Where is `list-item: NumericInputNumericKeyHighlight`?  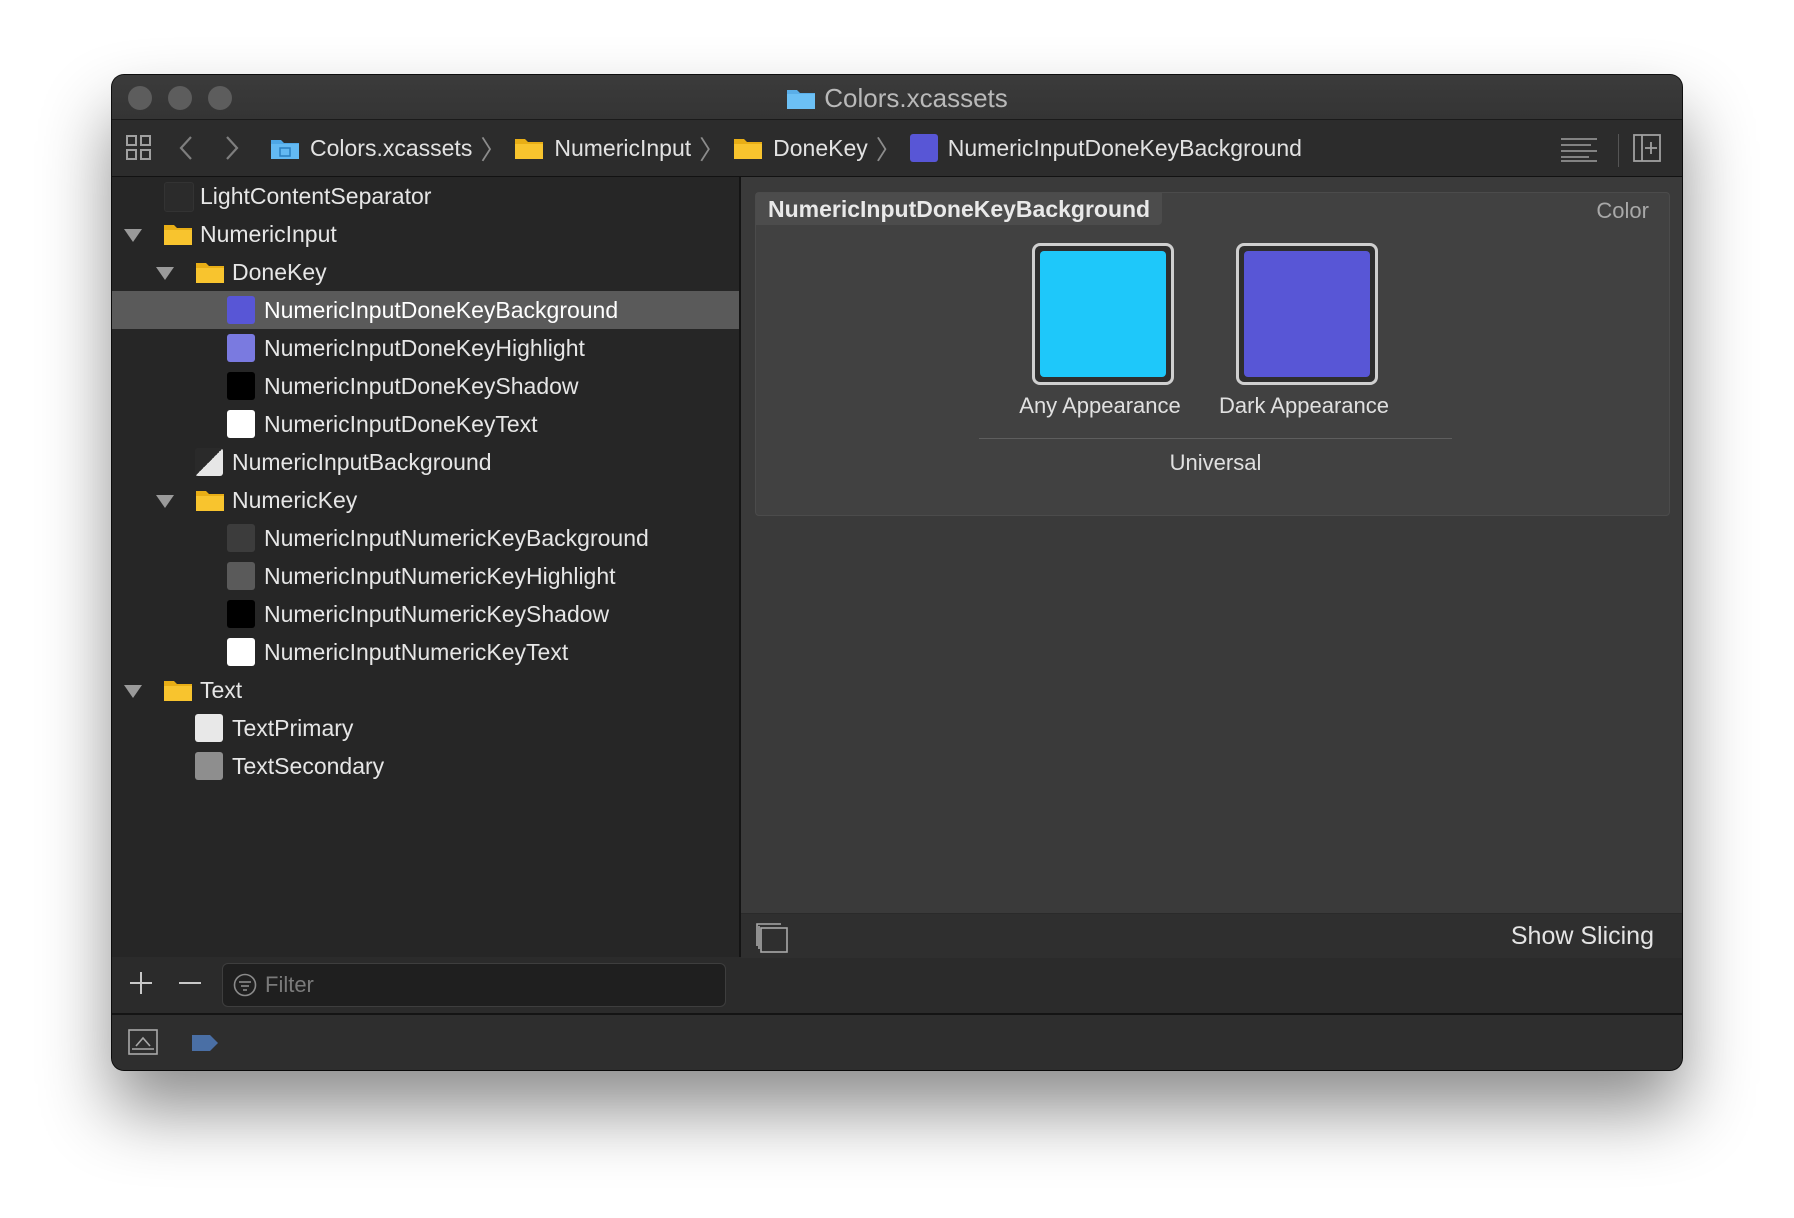 list-item: NumericInputNumericKeyHighlight is located at coordinates (425, 576).